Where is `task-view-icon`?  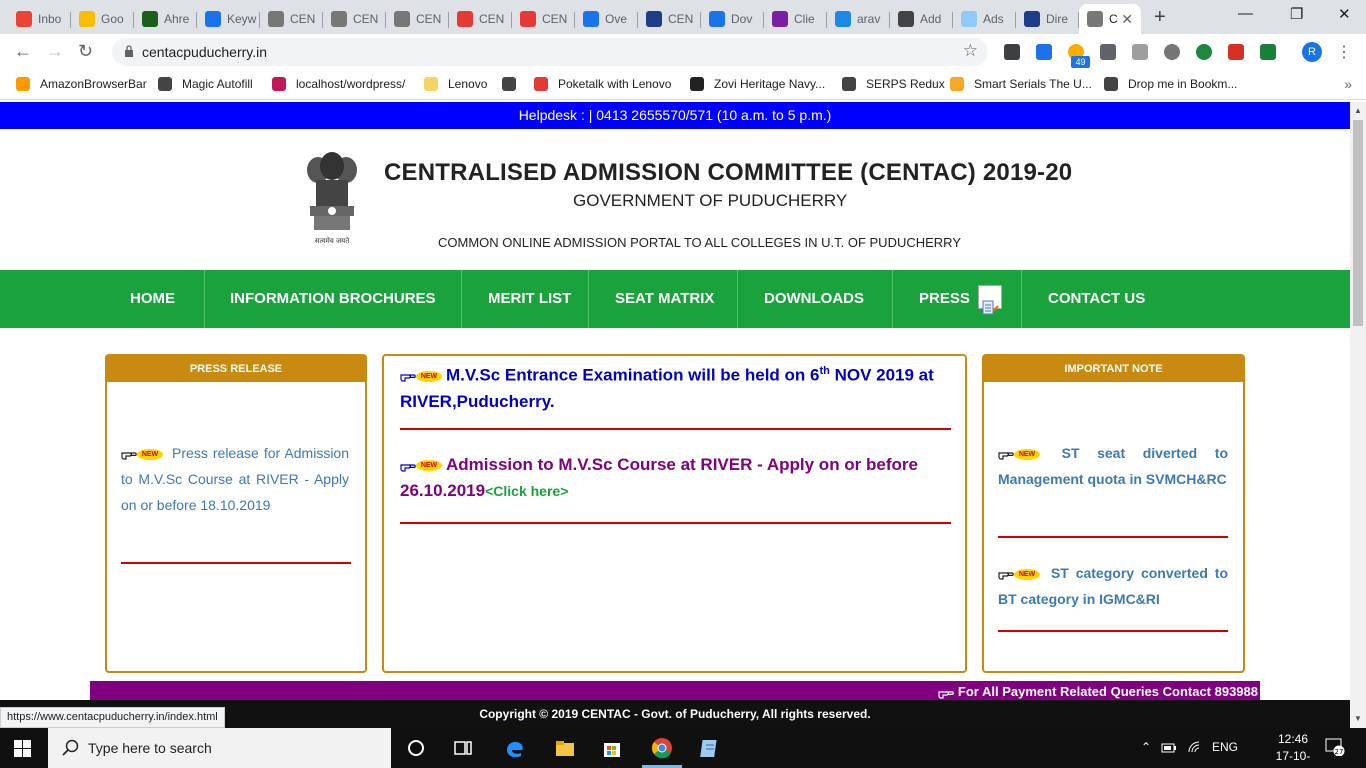
task-view-icon is located at coordinates (463, 748).